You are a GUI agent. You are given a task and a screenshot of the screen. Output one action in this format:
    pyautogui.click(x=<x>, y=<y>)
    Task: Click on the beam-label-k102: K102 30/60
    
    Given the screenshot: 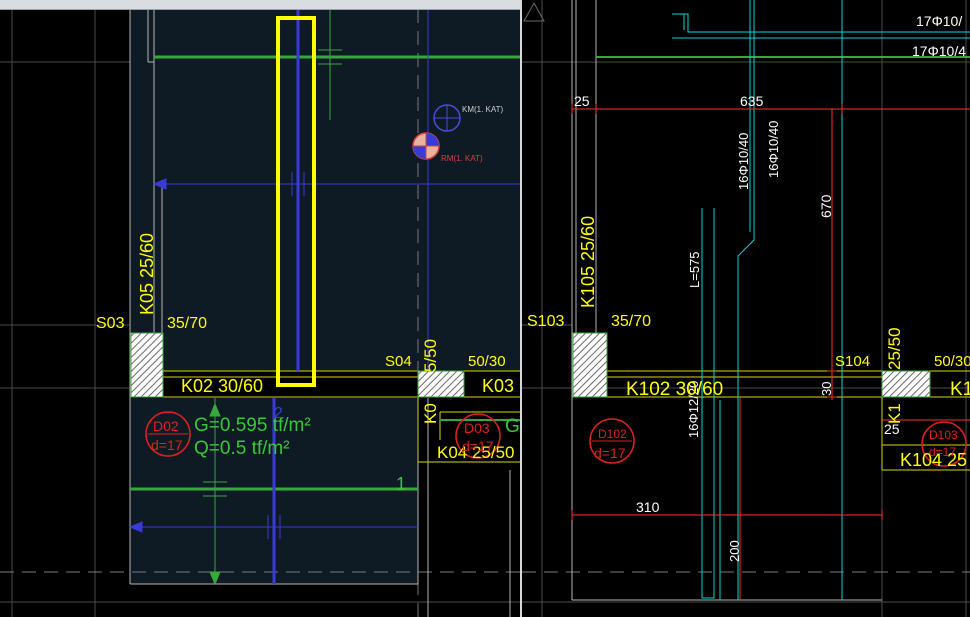 What is the action you would take?
    pyautogui.click(x=674, y=389)
    